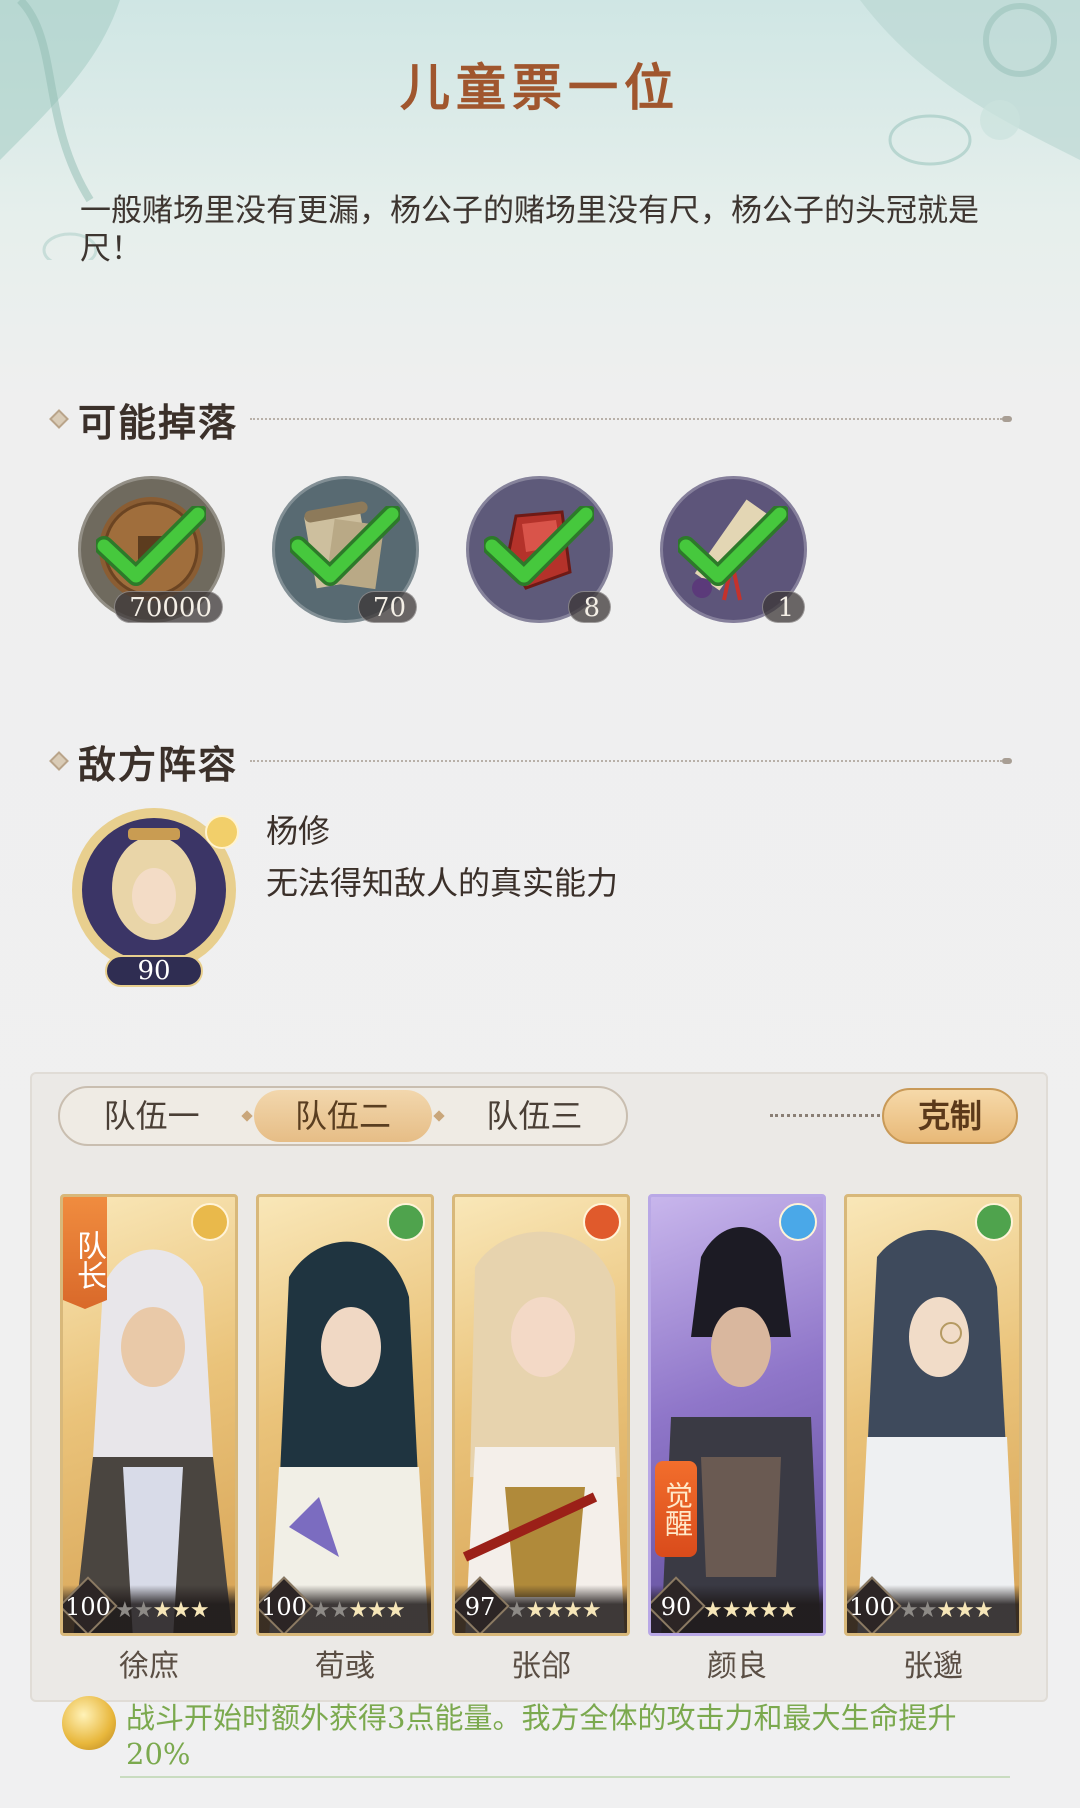 Image resolution: width=1080 pixels, height=1808 pixels. What do you see at coordinates (158, 422) in the screenshot?
I see `drops-heading: 可能掉落` at bounding box center [158, 422].